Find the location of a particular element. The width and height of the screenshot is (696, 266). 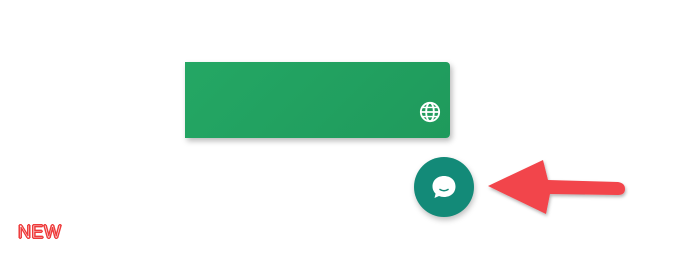

green-banner is located at coordinates (317, 100).